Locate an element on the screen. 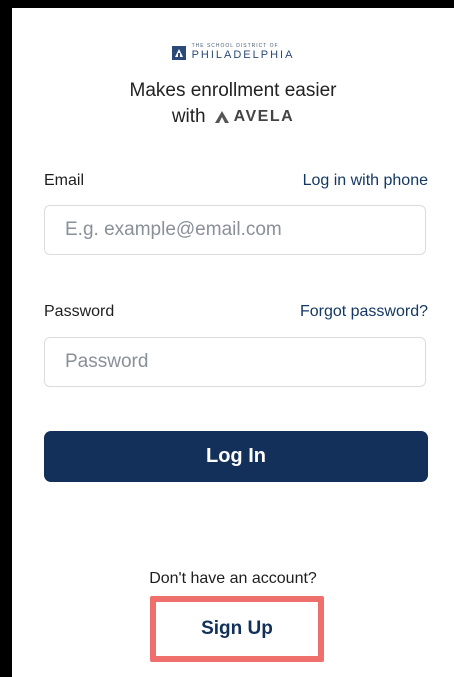  no-account-text: Don't have an account? is located at coordinates (233, 578).